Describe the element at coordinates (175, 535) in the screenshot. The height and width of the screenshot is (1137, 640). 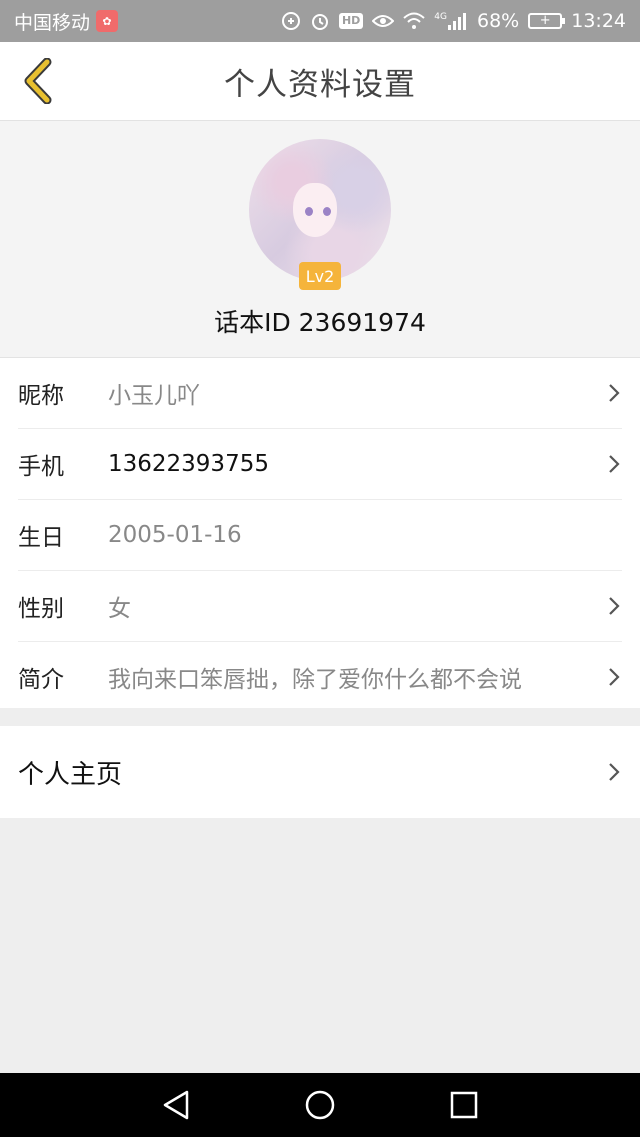
I see `row-value: 2005-01-16` at that location.